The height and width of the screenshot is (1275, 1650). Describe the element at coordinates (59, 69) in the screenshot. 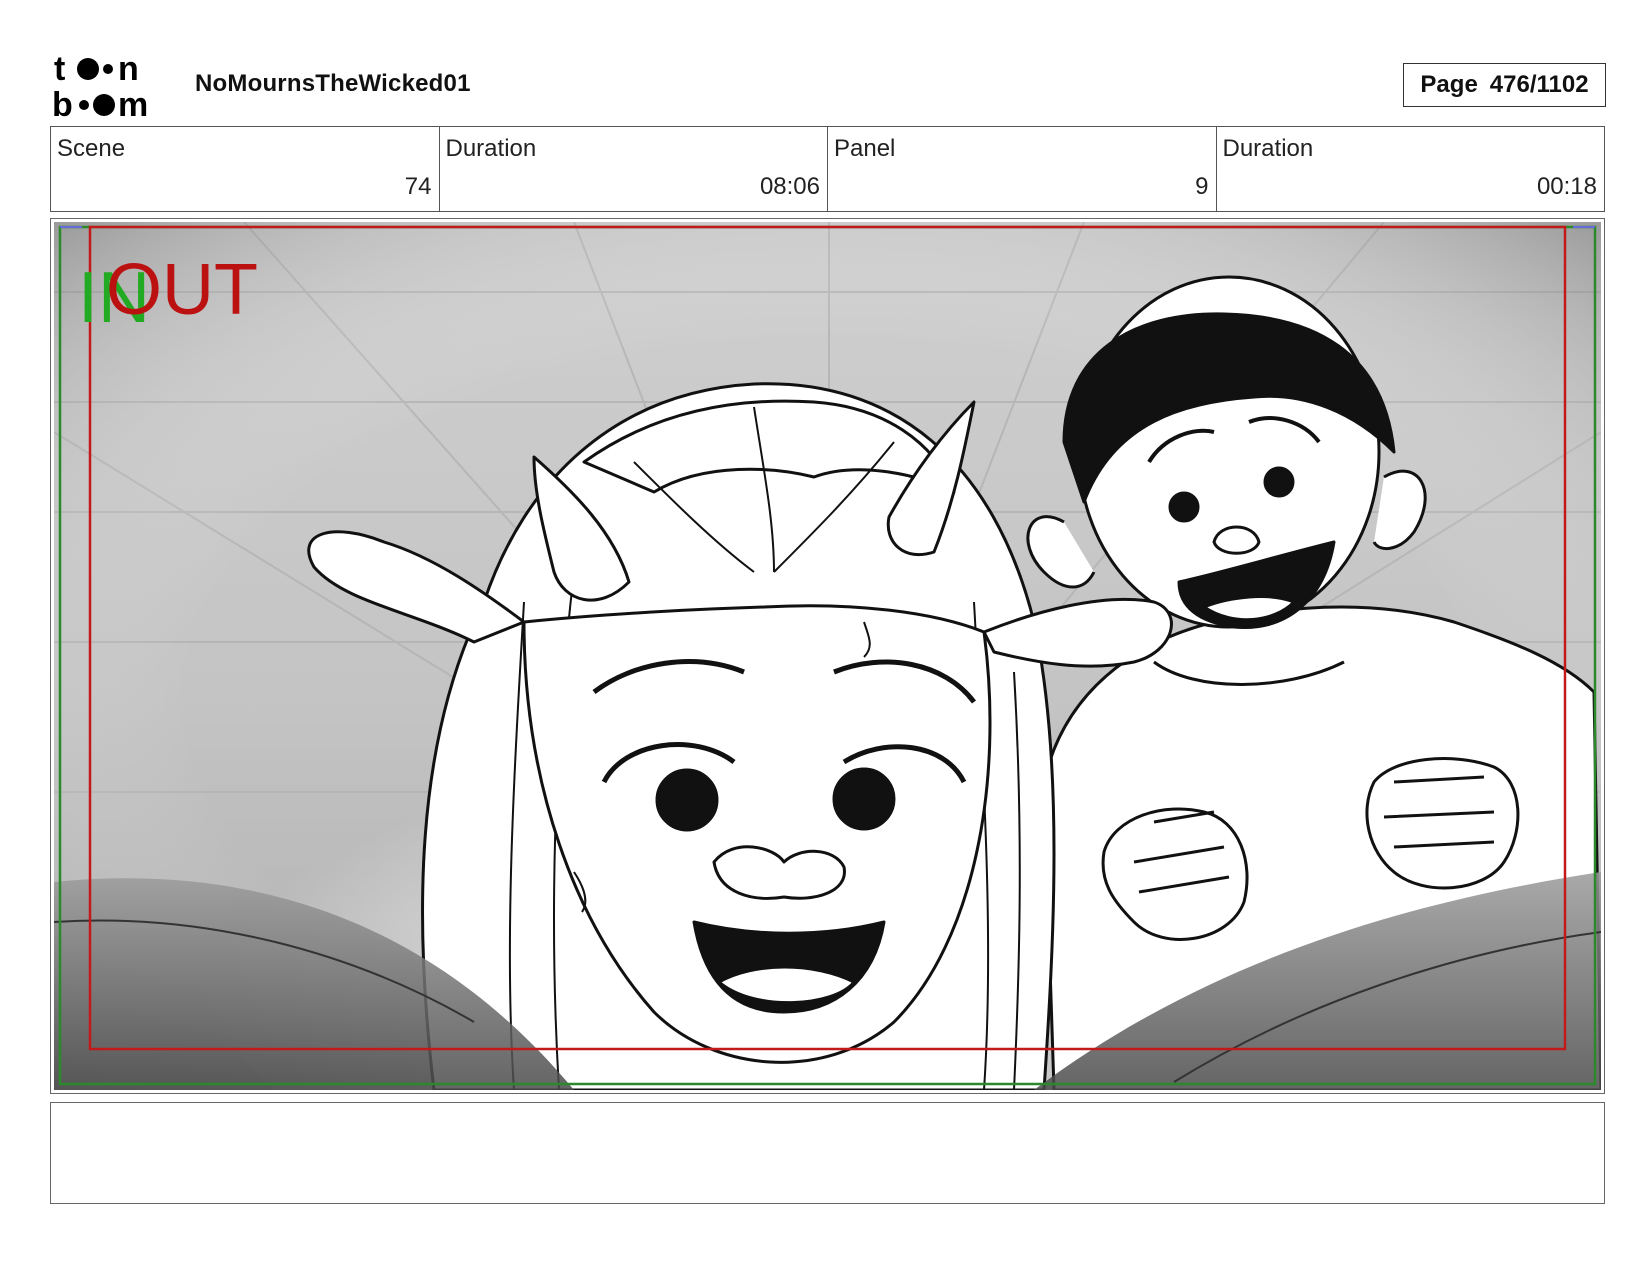

I see `svg-text: t` at that location.